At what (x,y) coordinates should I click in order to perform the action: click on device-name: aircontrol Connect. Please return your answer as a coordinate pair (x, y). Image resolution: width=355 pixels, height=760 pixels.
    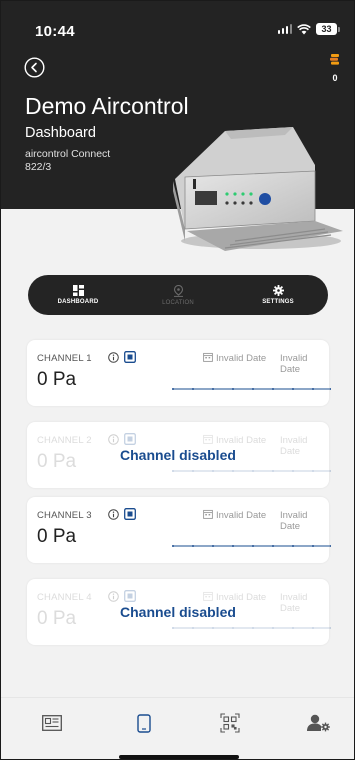
    Looking at the image, I should click on (68, 154).